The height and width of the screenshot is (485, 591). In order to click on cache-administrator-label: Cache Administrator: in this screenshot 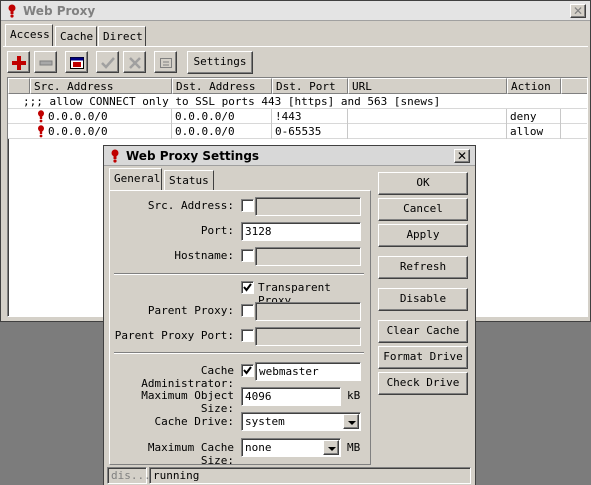, I will do `click(187, 377)`.